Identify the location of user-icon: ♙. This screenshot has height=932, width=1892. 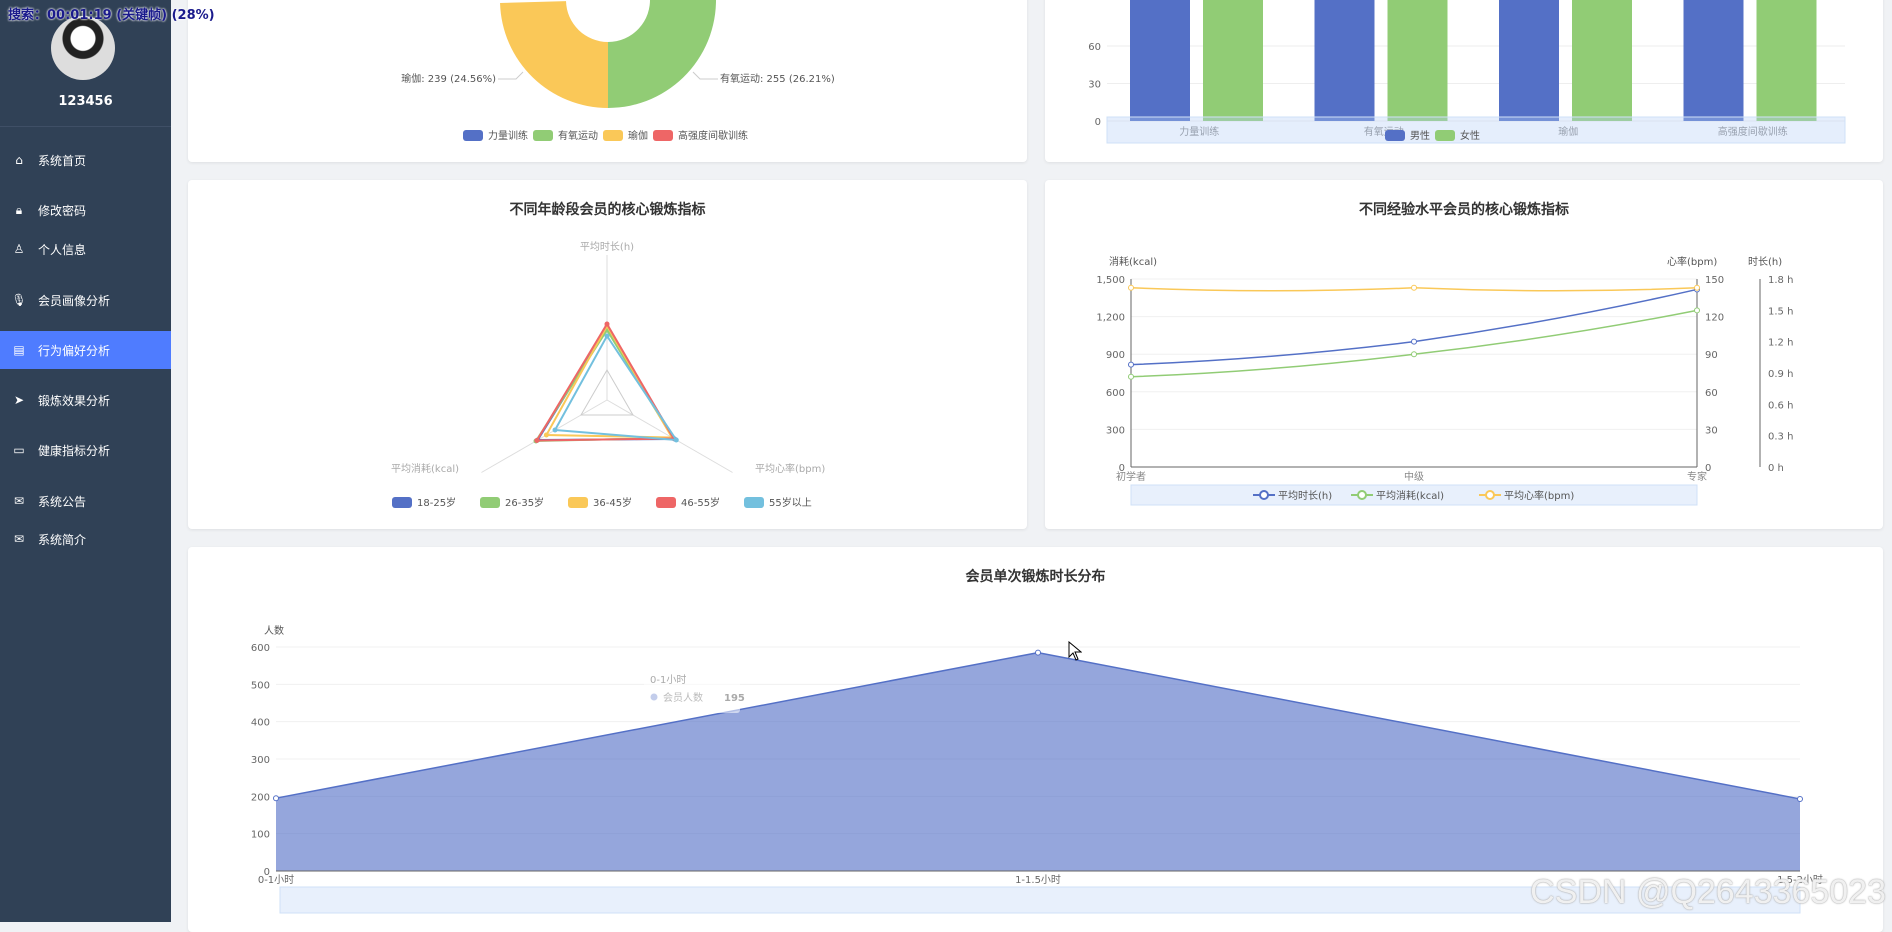
(19, 249).